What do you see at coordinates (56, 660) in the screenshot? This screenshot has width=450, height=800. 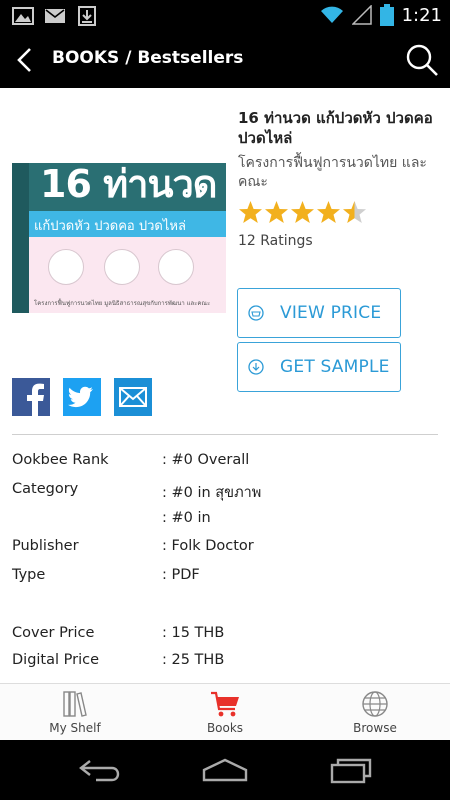 I see `digital-price-label: Digital Price` at bounding box center [56, 660].